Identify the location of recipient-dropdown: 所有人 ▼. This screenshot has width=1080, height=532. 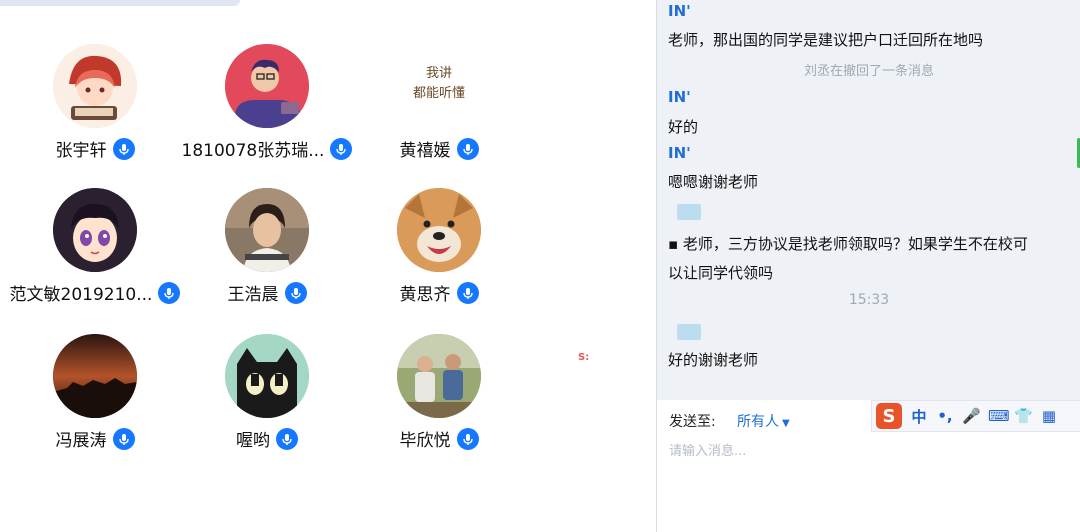
(763, 421).